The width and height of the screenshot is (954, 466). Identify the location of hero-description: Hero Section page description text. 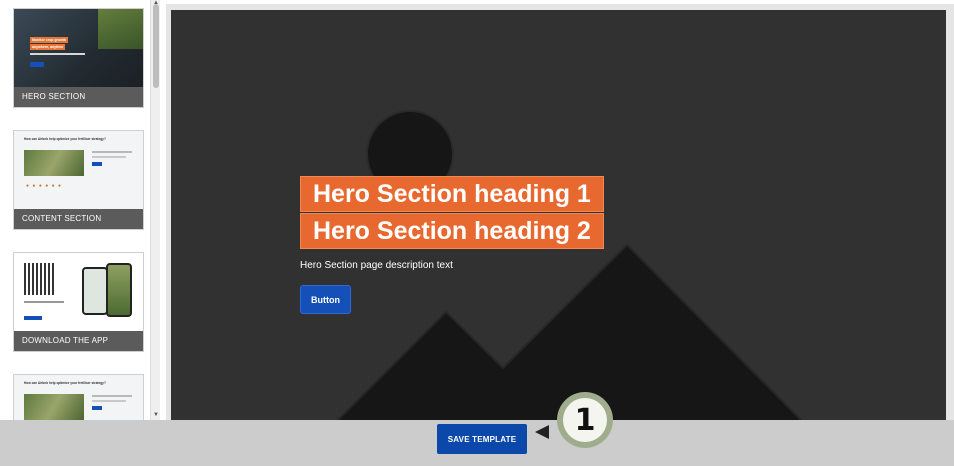
(376, 265).